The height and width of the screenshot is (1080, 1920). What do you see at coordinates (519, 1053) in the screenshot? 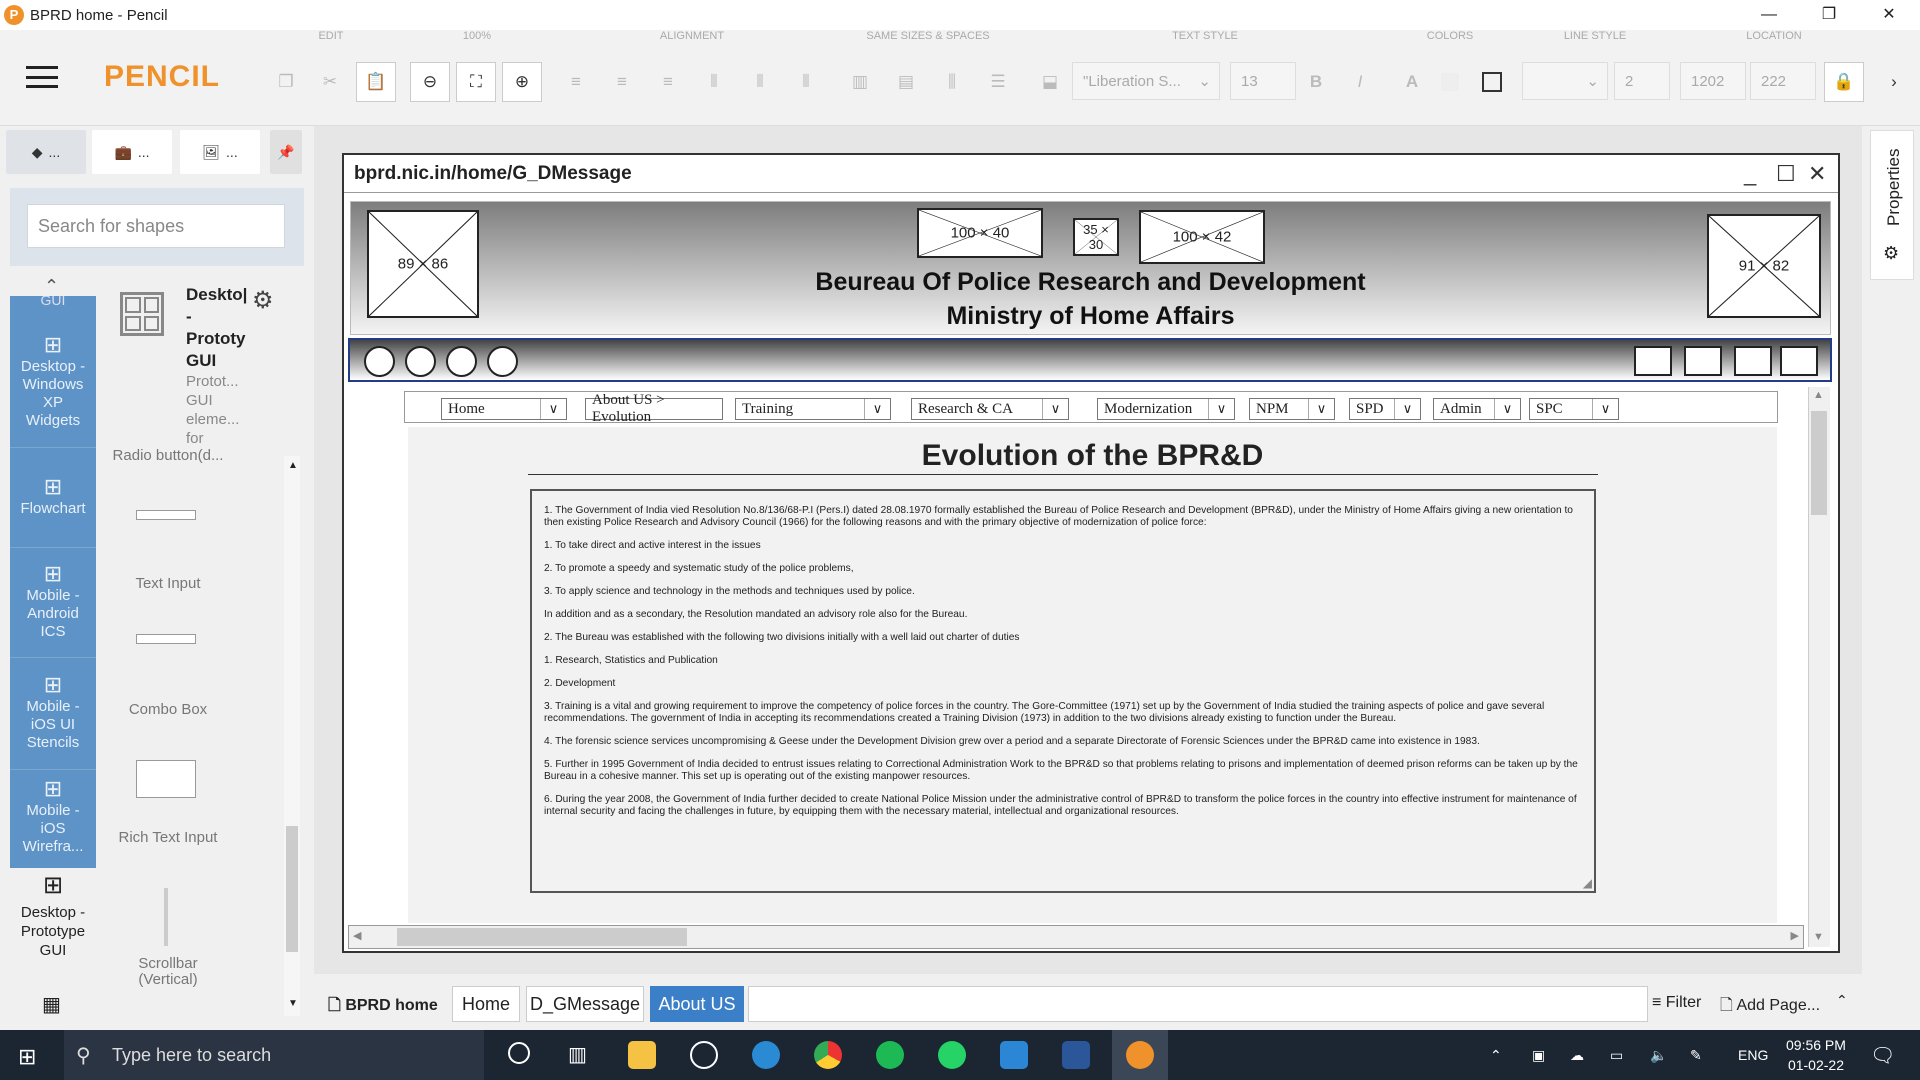
I see `cortana-icon` at bounding box center [519, 1053].